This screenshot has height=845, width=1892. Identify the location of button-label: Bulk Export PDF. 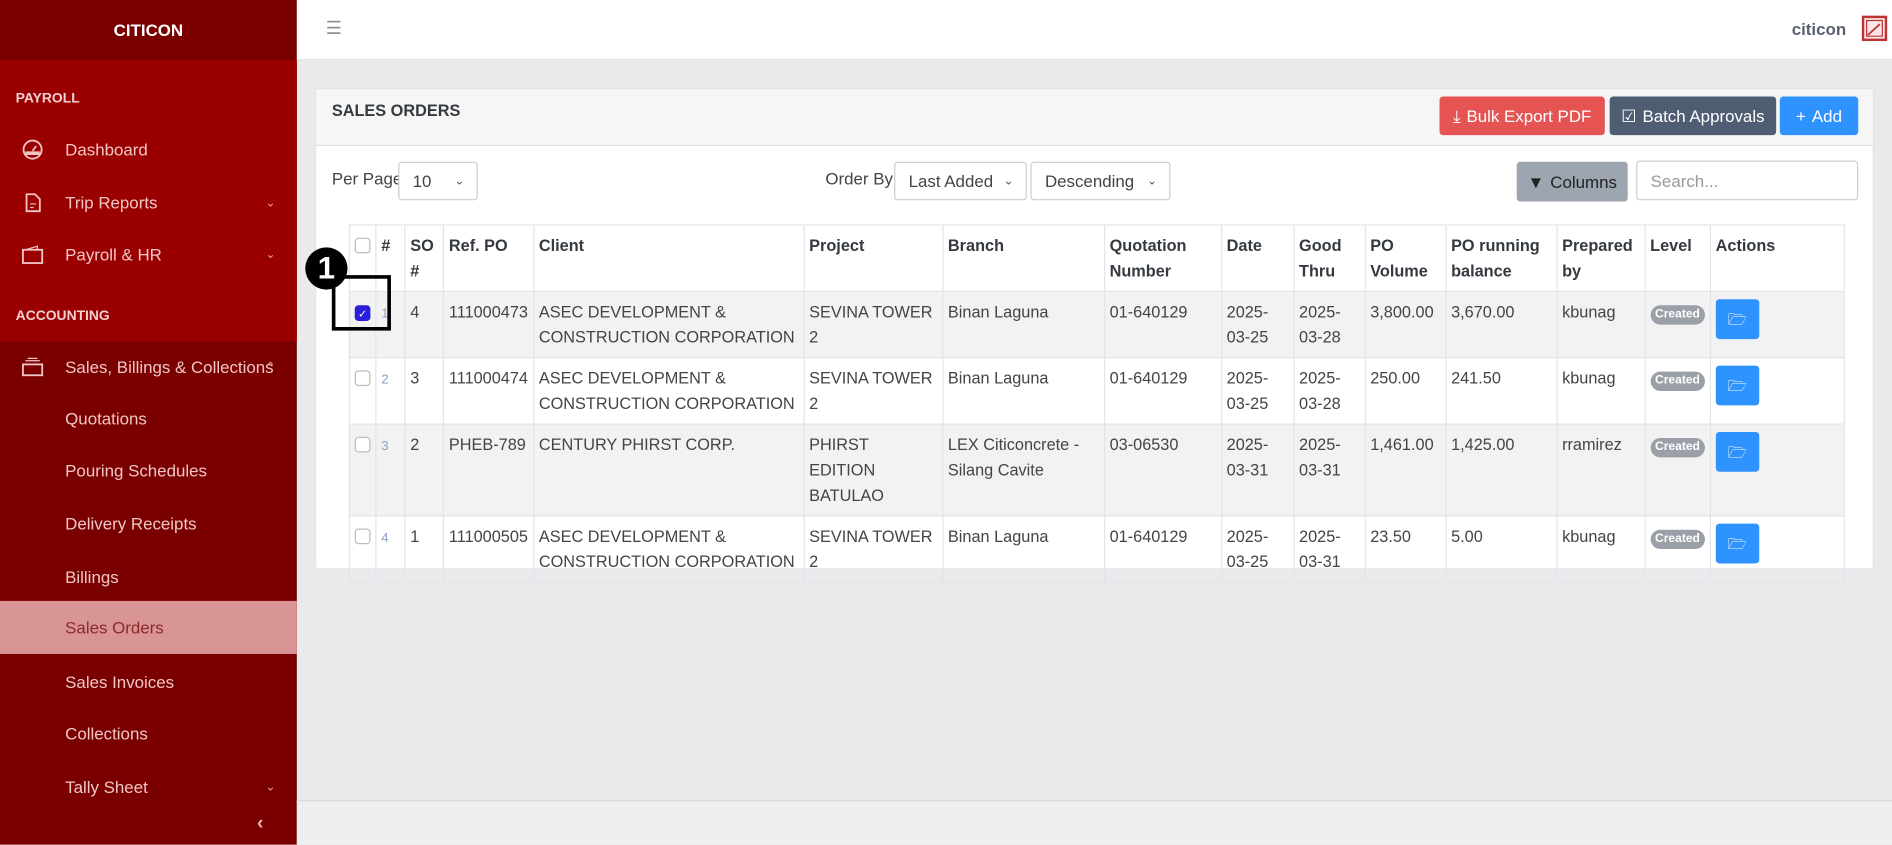
(1529, 116).